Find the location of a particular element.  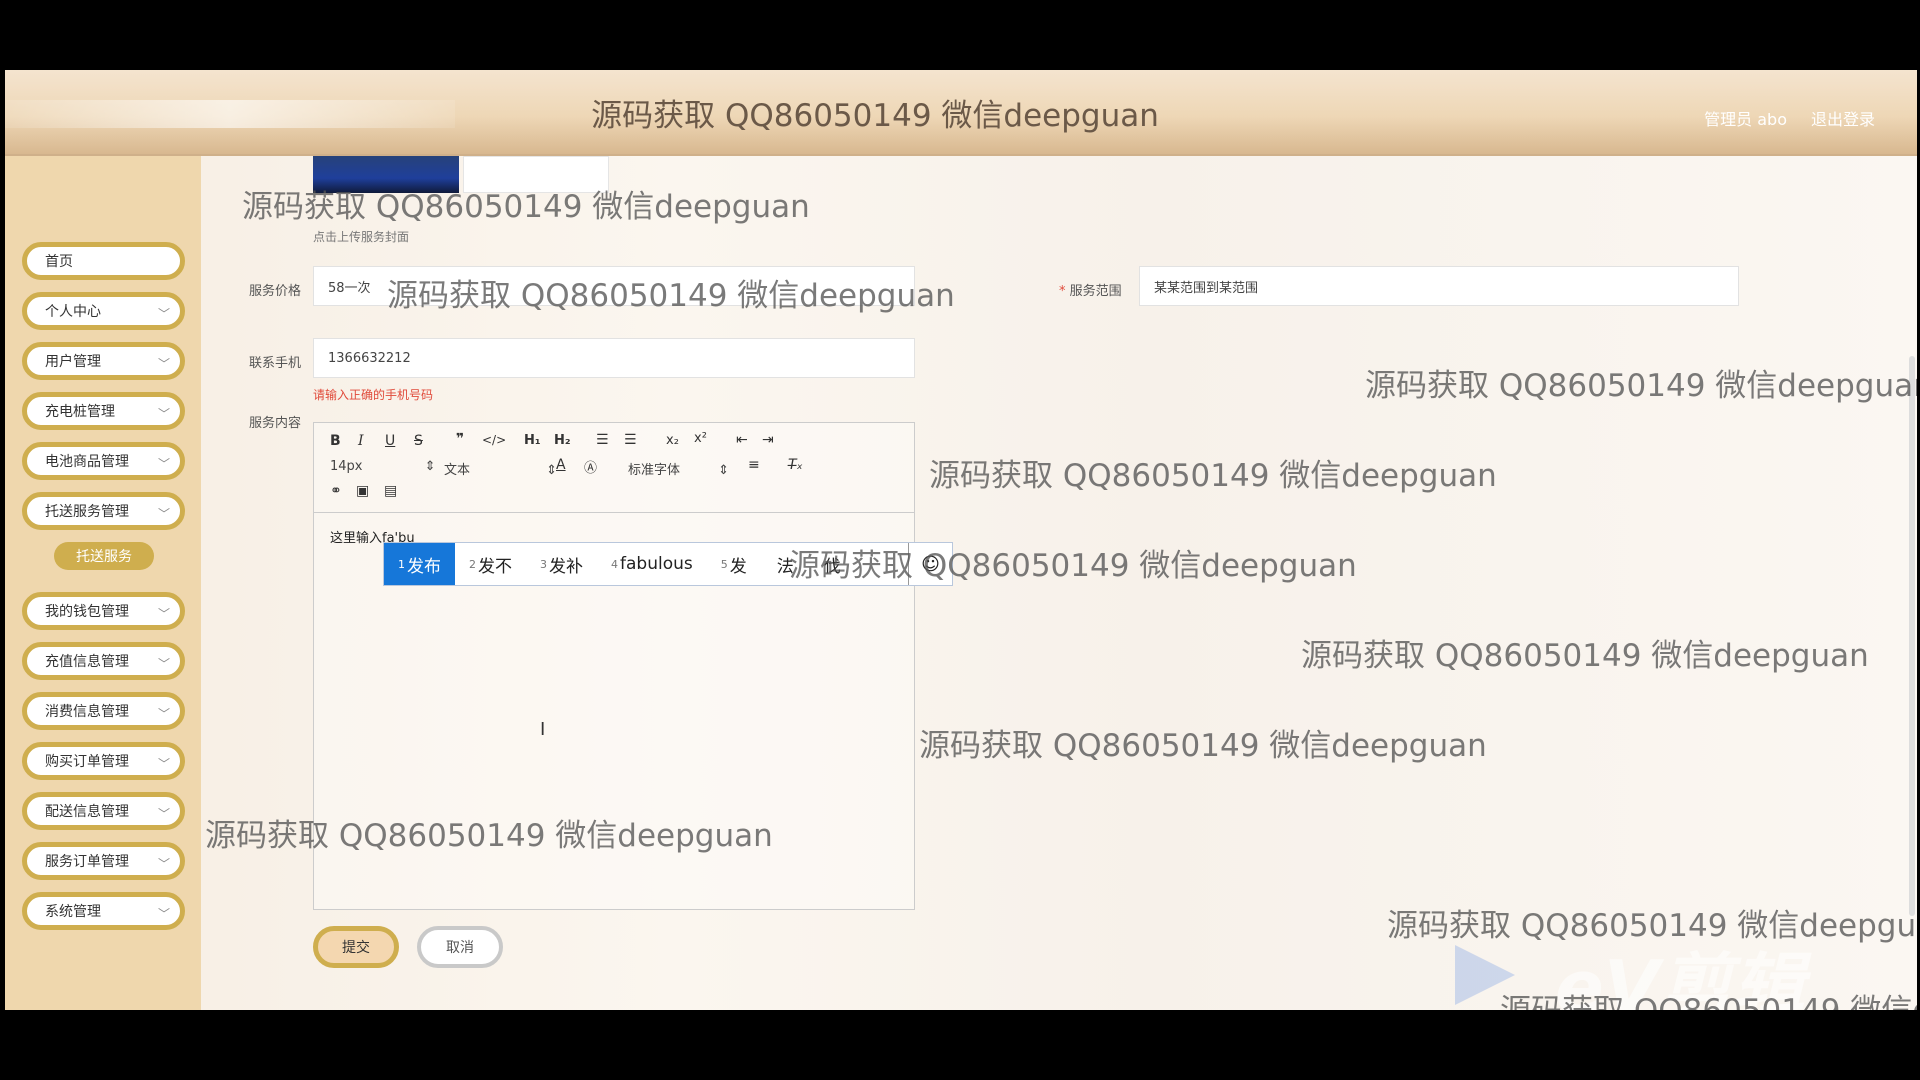

underline-icon: U is located at coordinates (390, 441).